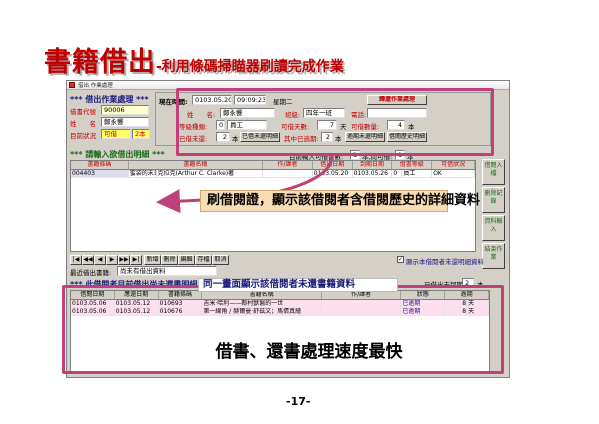 Image resolution: width=599 pixels, height=424 pixels. I want to click on callout-speed: 借書、還書處理速度最快, so click(309, 353).